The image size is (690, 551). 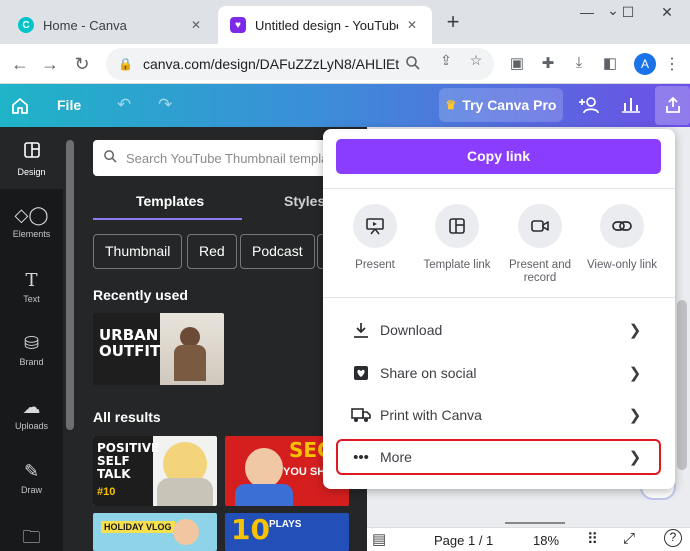 What do you see at coordinates (31, 362) in the screenshot?
I see `rail-label: Brand` at bounding box center [31, 362].